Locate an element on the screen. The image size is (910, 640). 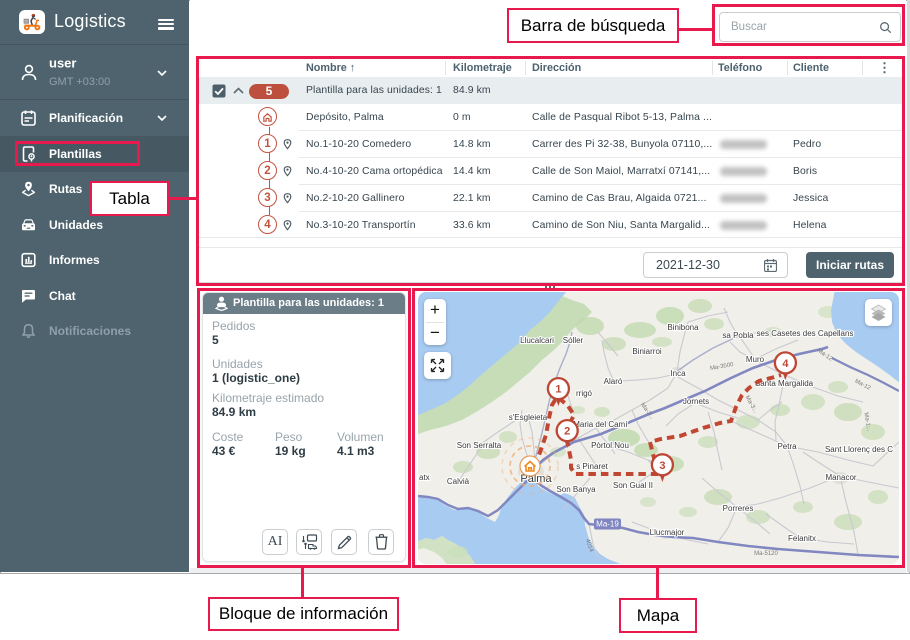
svg-text: Manacor is located at coordinates (840, 477).